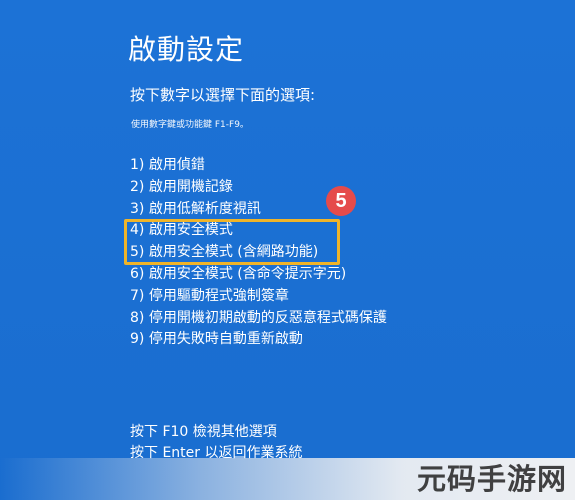  What do you see at coordinates (232, 242) in the screenshot?
I see `highlight-box` at bounding box center [232, 242].